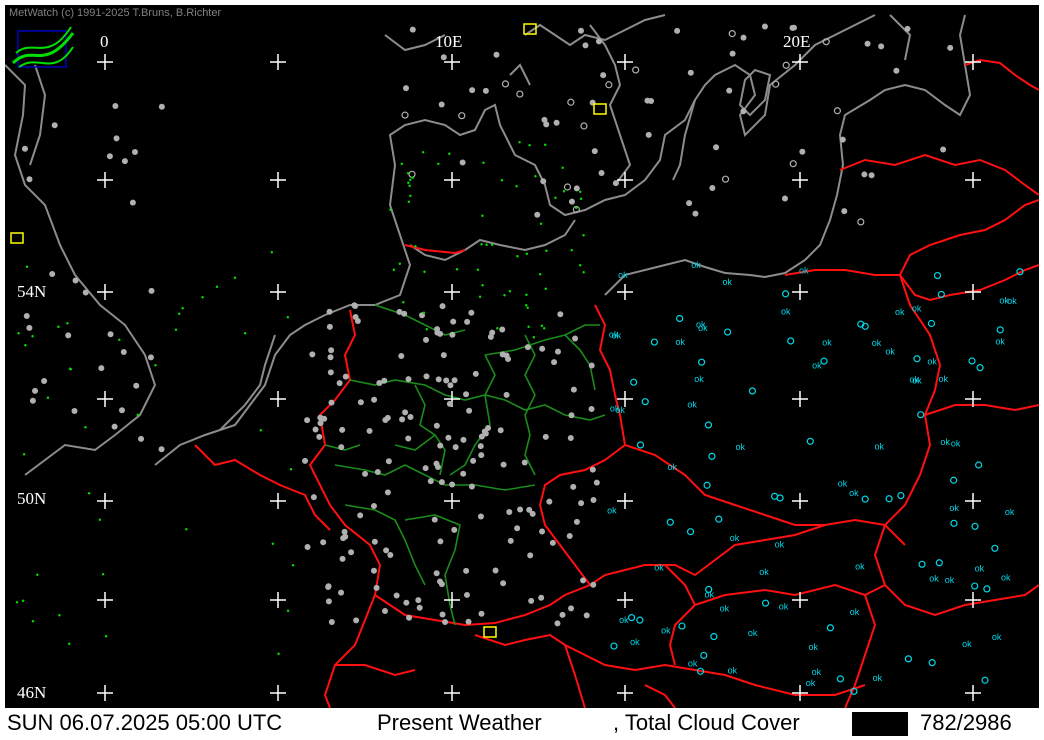  What do you see at coordinates (797, 41) in the screenshot?
I see `lon-label-20e: 20E` at bounding box center [797, 41].